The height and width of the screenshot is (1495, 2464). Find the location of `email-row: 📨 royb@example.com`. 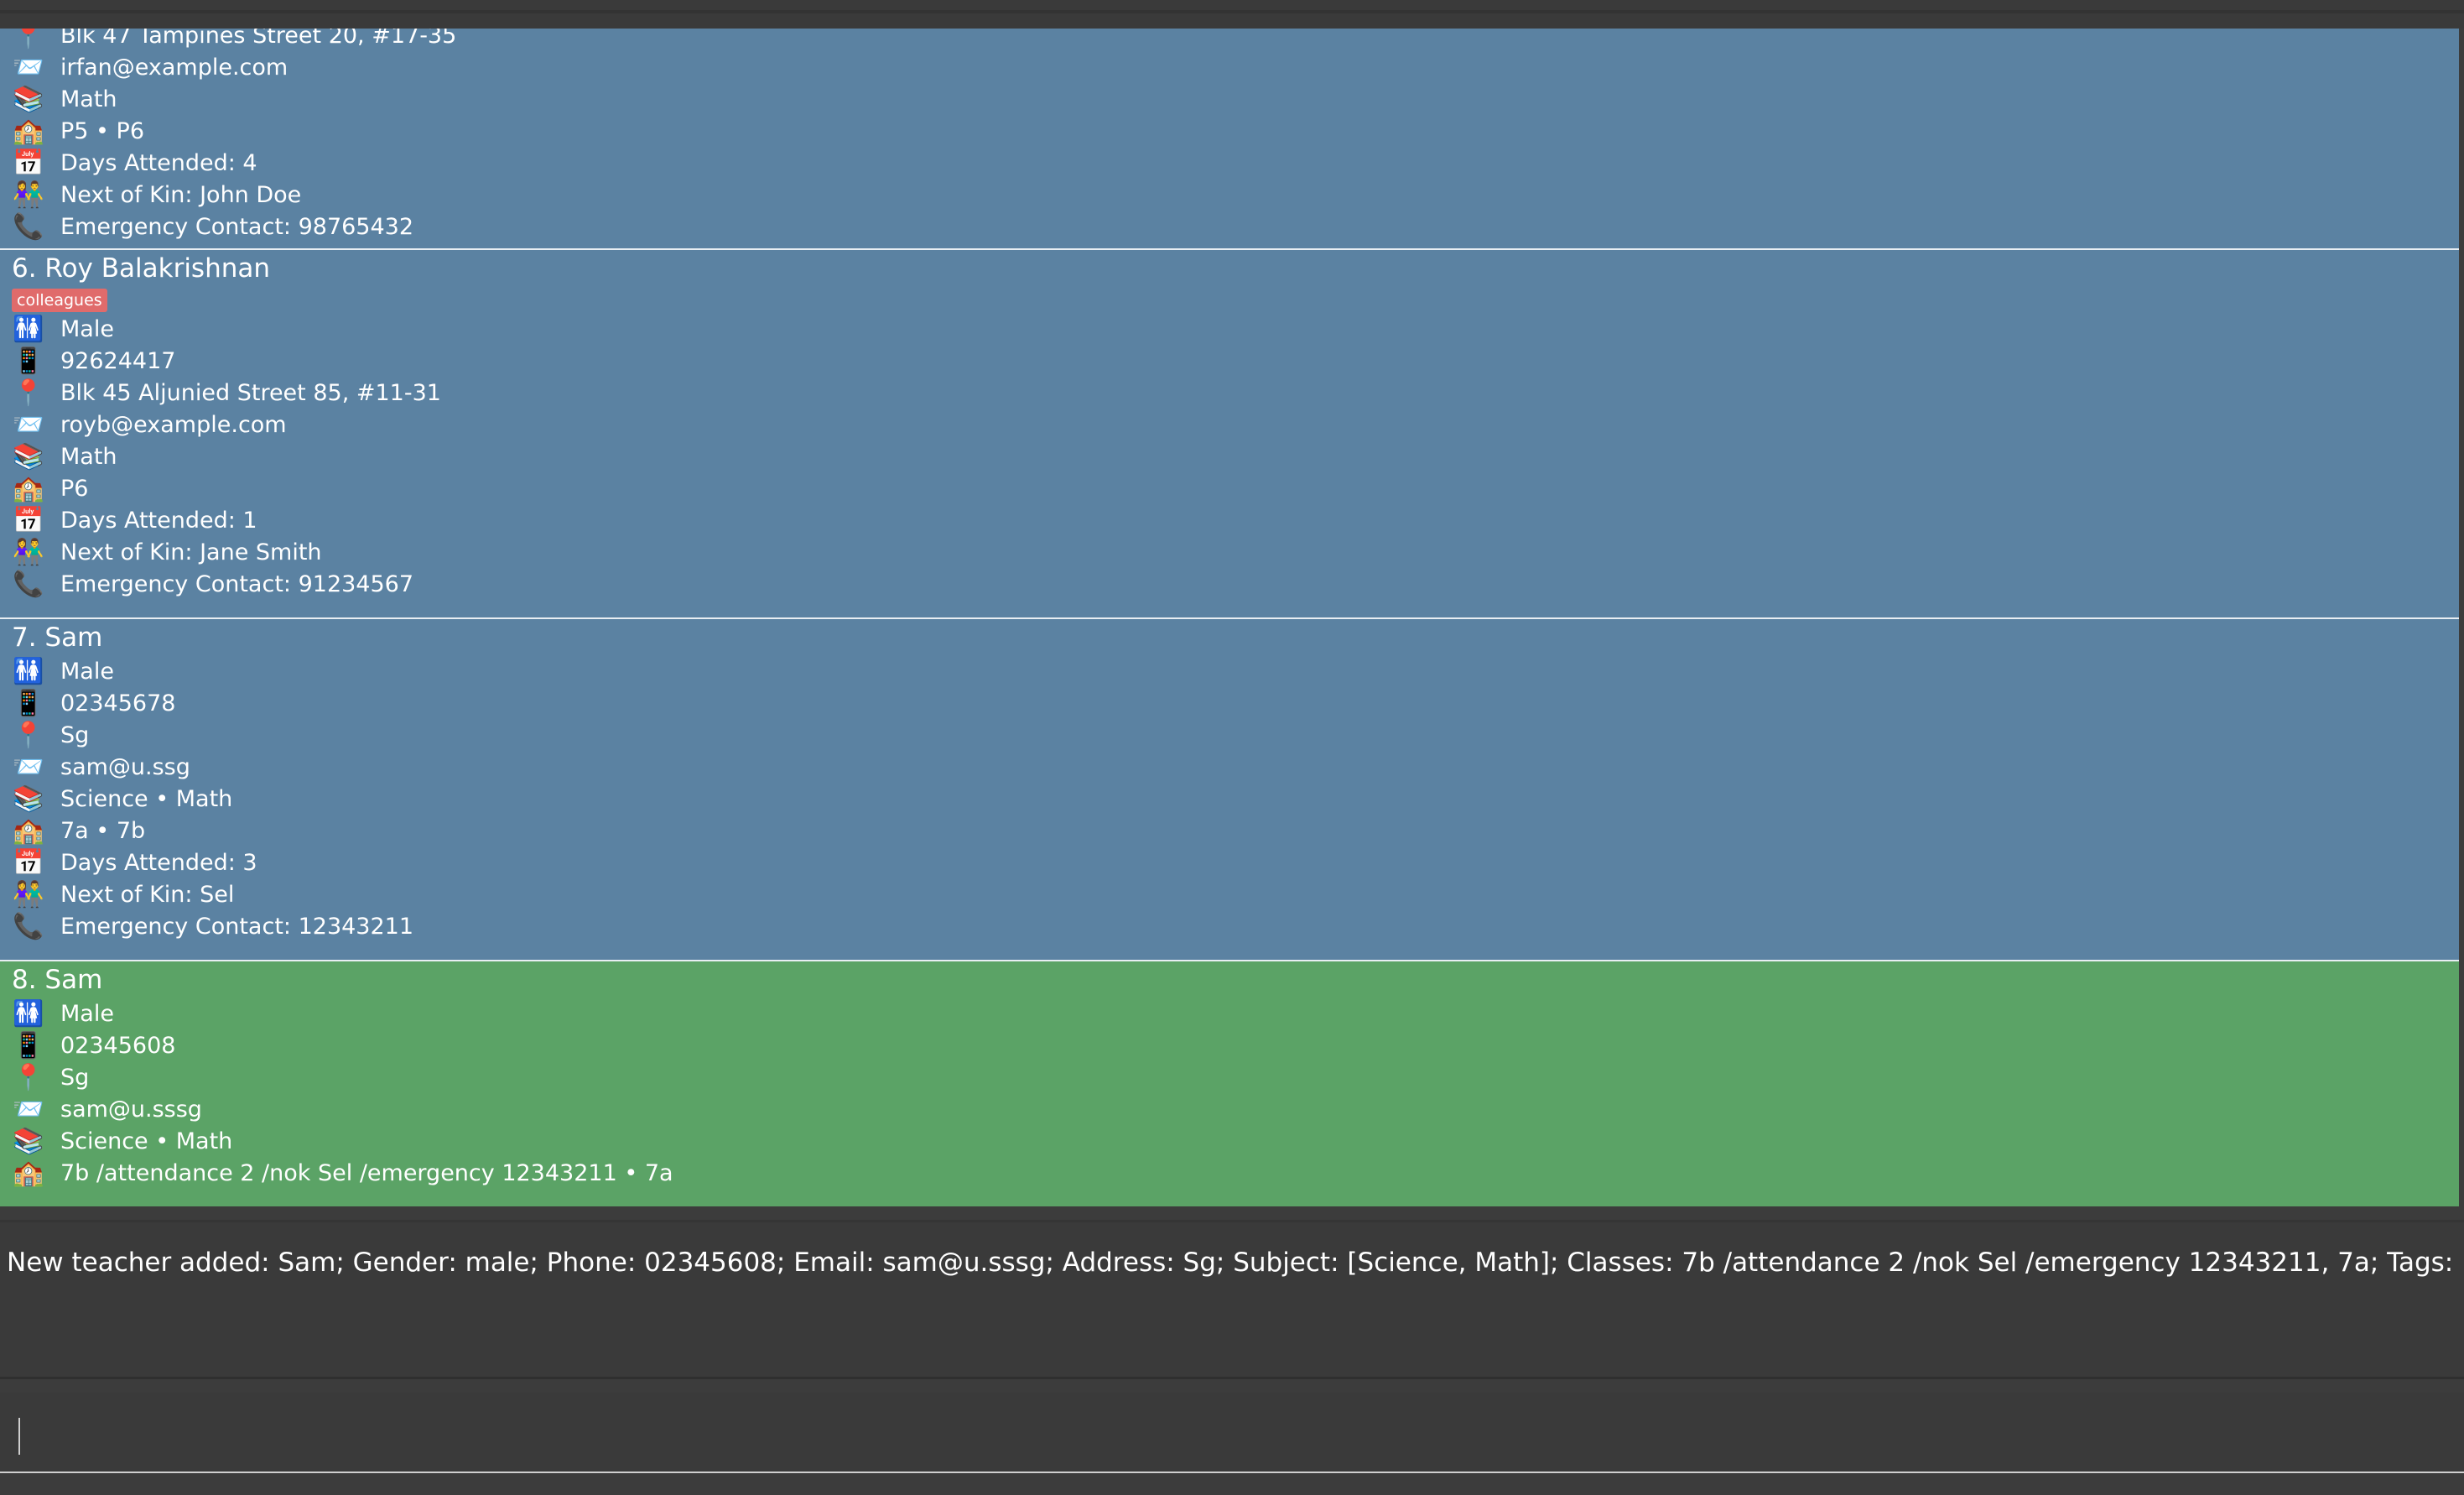

email-row: 📨 royb@example.com is located at coordinates (1235, 425).